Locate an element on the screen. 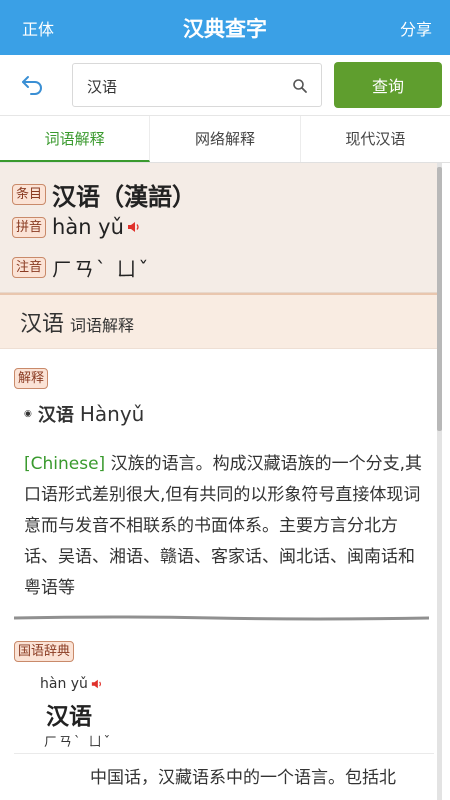 This screenshot has height=800, width=450. pinyin-tag: 拼音 is located at coordinates (29, 227).